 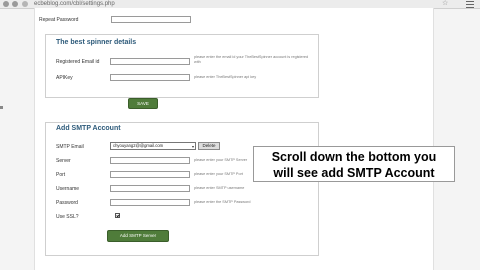 I want to click on username-help: please enter SMTP username, so click(x=219, y=188).